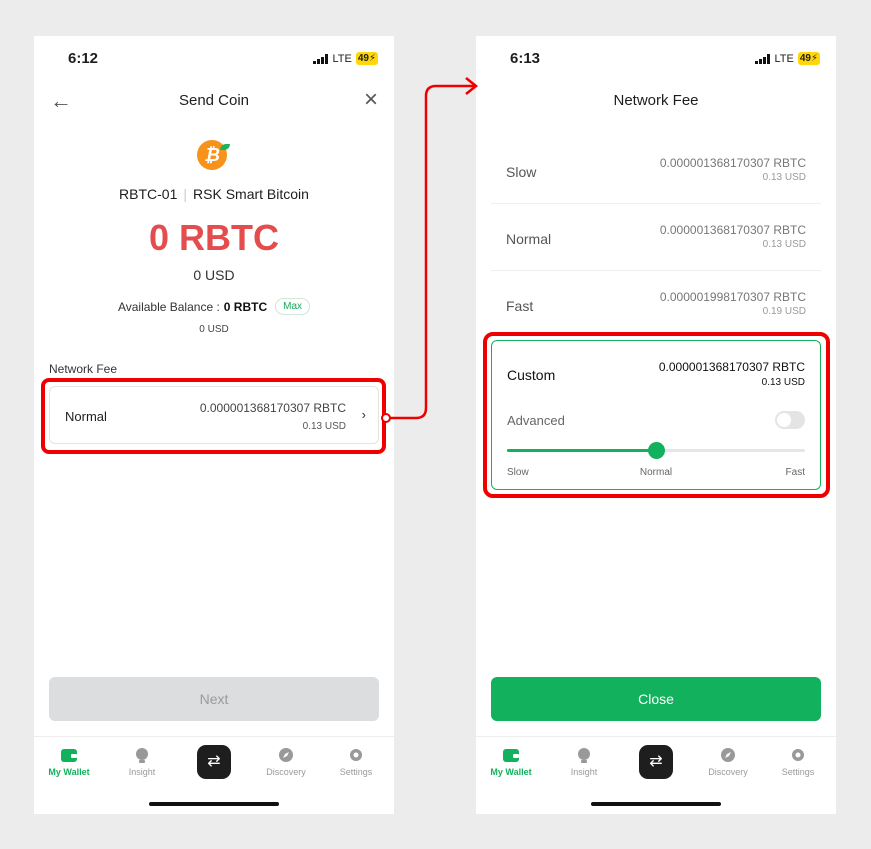  I want to click on connector-arrow, so click(430, 250).